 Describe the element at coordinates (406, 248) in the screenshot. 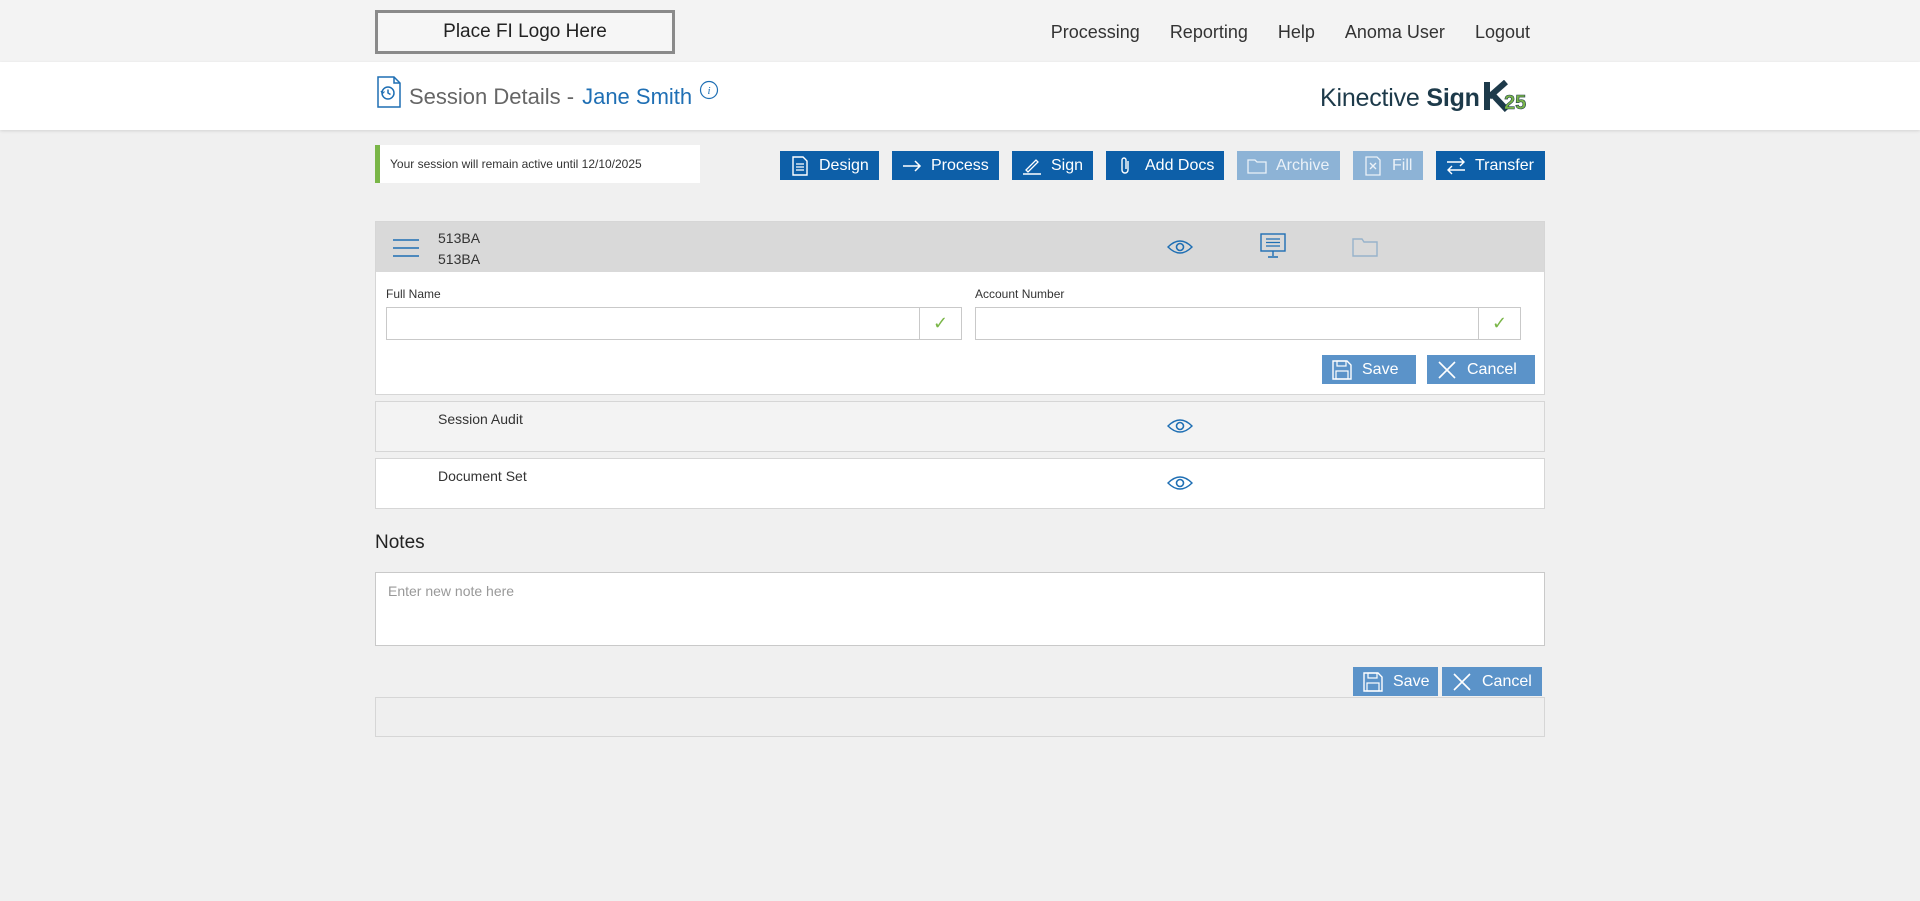

I see `hamburger-menu-icon` at that location.